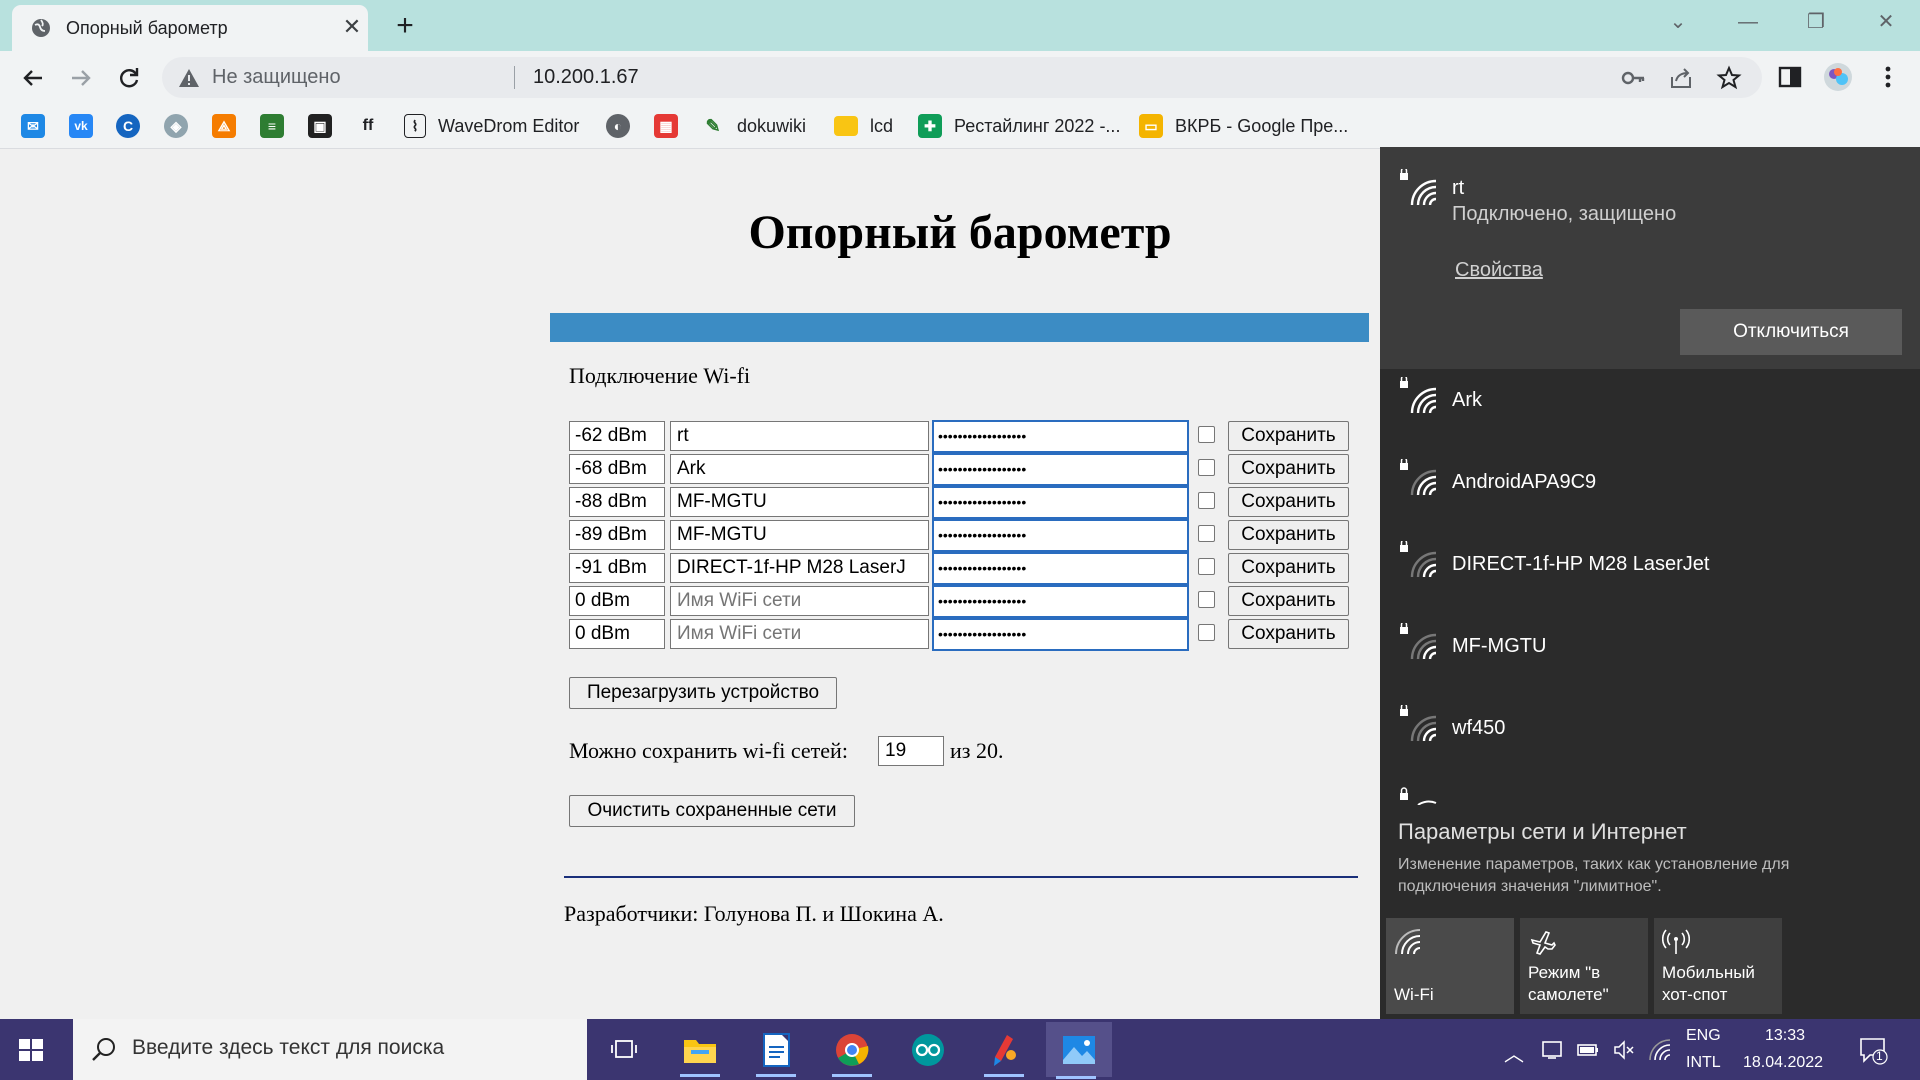  Describe the element at coordinates (1624, 1050) in the screenshot. I see `volume-muted-icon` at that location.